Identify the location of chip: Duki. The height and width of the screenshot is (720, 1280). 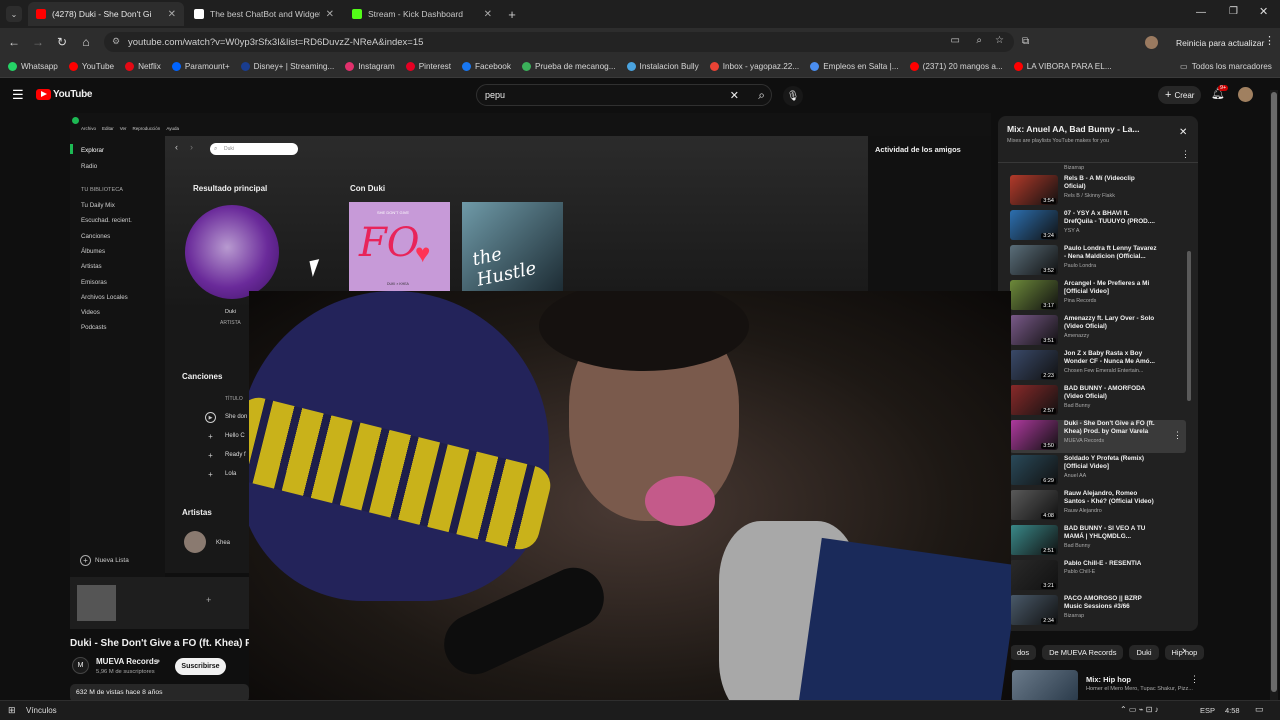
(1144, 652).